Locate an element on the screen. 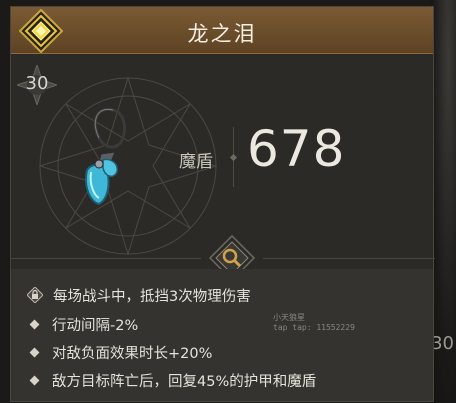 The image size is (456, 403). divider-right is located at coordinates (349, 258).